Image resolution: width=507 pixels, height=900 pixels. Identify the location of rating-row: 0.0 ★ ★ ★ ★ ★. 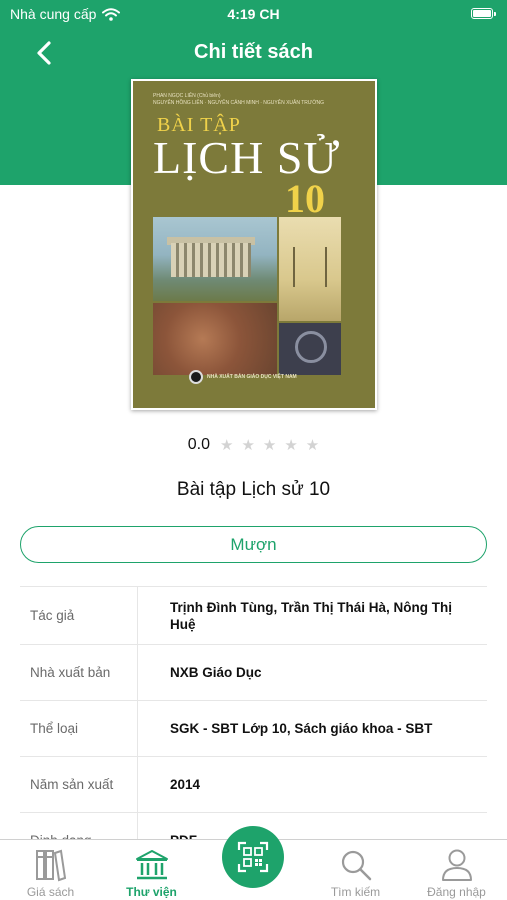
(253, 445).